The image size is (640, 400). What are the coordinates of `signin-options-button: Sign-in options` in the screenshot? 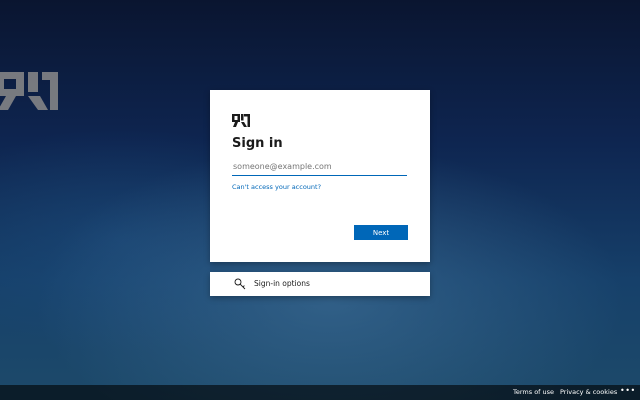 It's located at (320, 284).